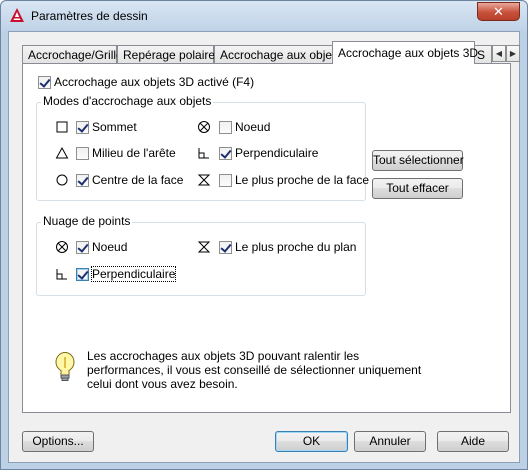 The image size is (528, 470). I want to click on pc-node-label: Noeud, so click(109, 247).